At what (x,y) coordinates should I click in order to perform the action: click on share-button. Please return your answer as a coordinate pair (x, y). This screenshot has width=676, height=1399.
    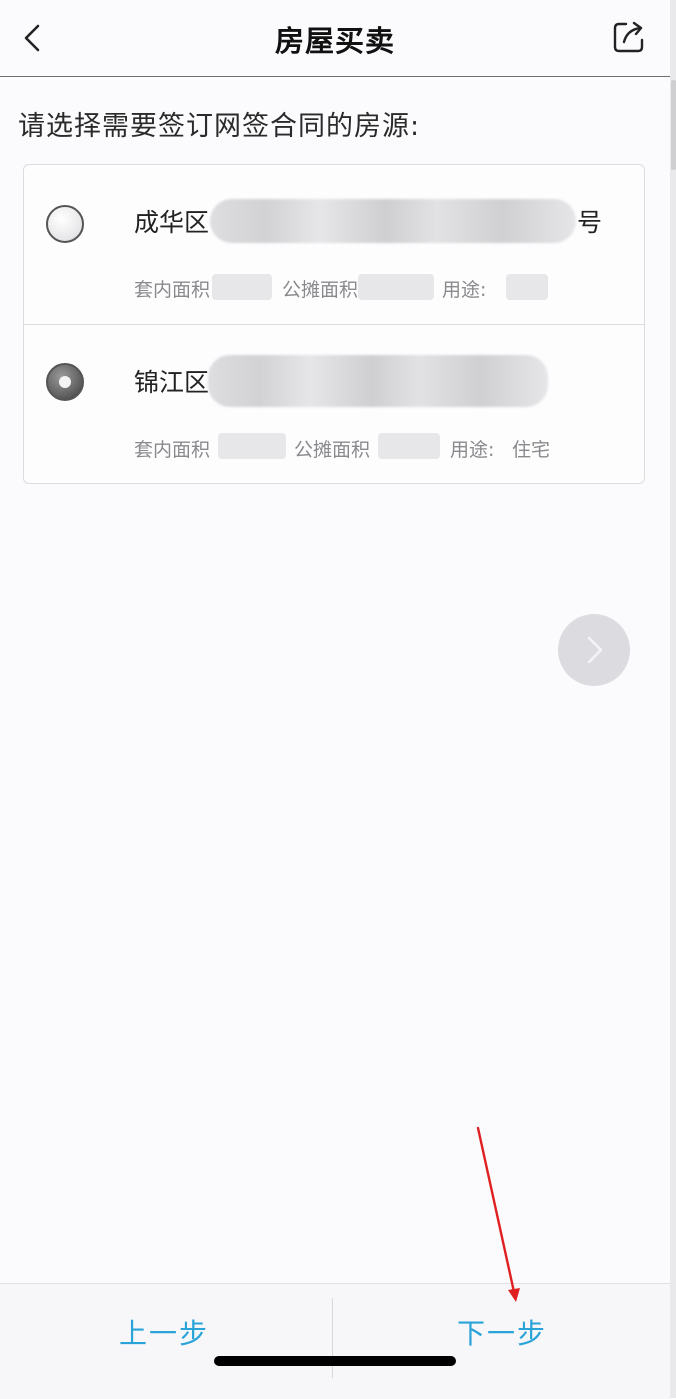
    Looking at the image, I should click on (629, 37).